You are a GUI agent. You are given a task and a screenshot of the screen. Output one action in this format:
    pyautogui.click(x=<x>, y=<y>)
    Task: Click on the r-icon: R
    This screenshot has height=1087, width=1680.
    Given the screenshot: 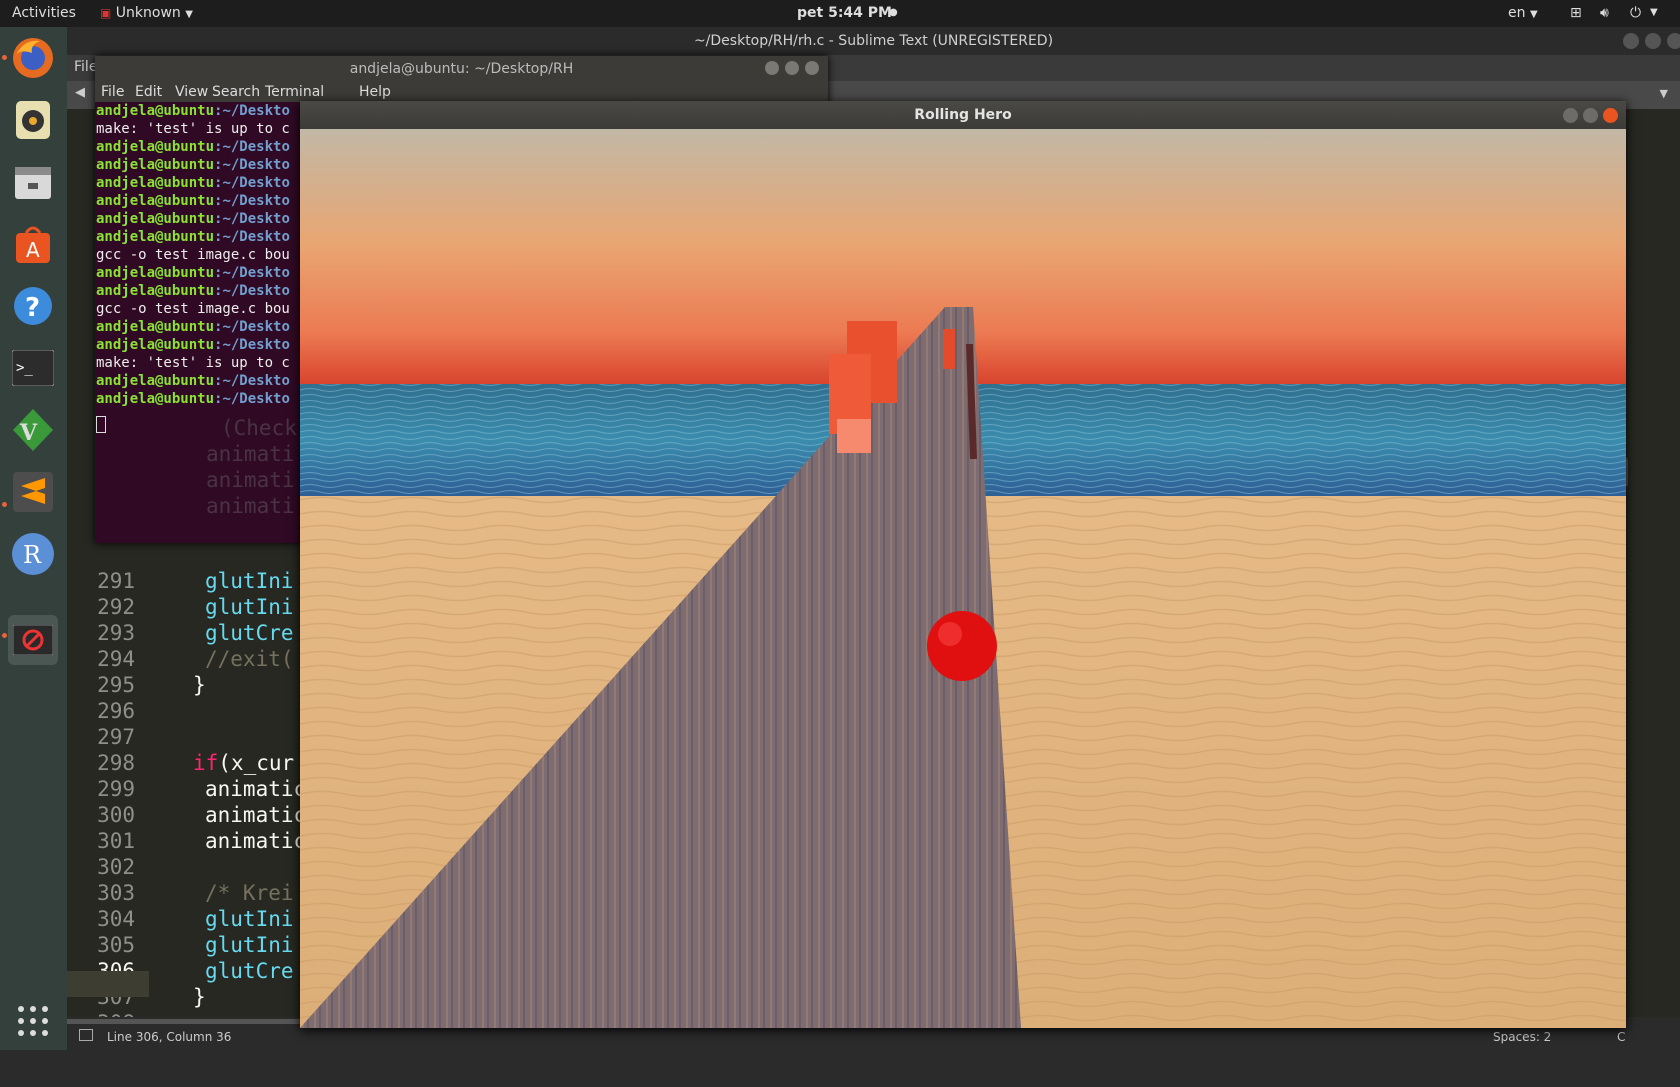 What is the action you would take?
    pyautogui.click(x=33, y=554)
    